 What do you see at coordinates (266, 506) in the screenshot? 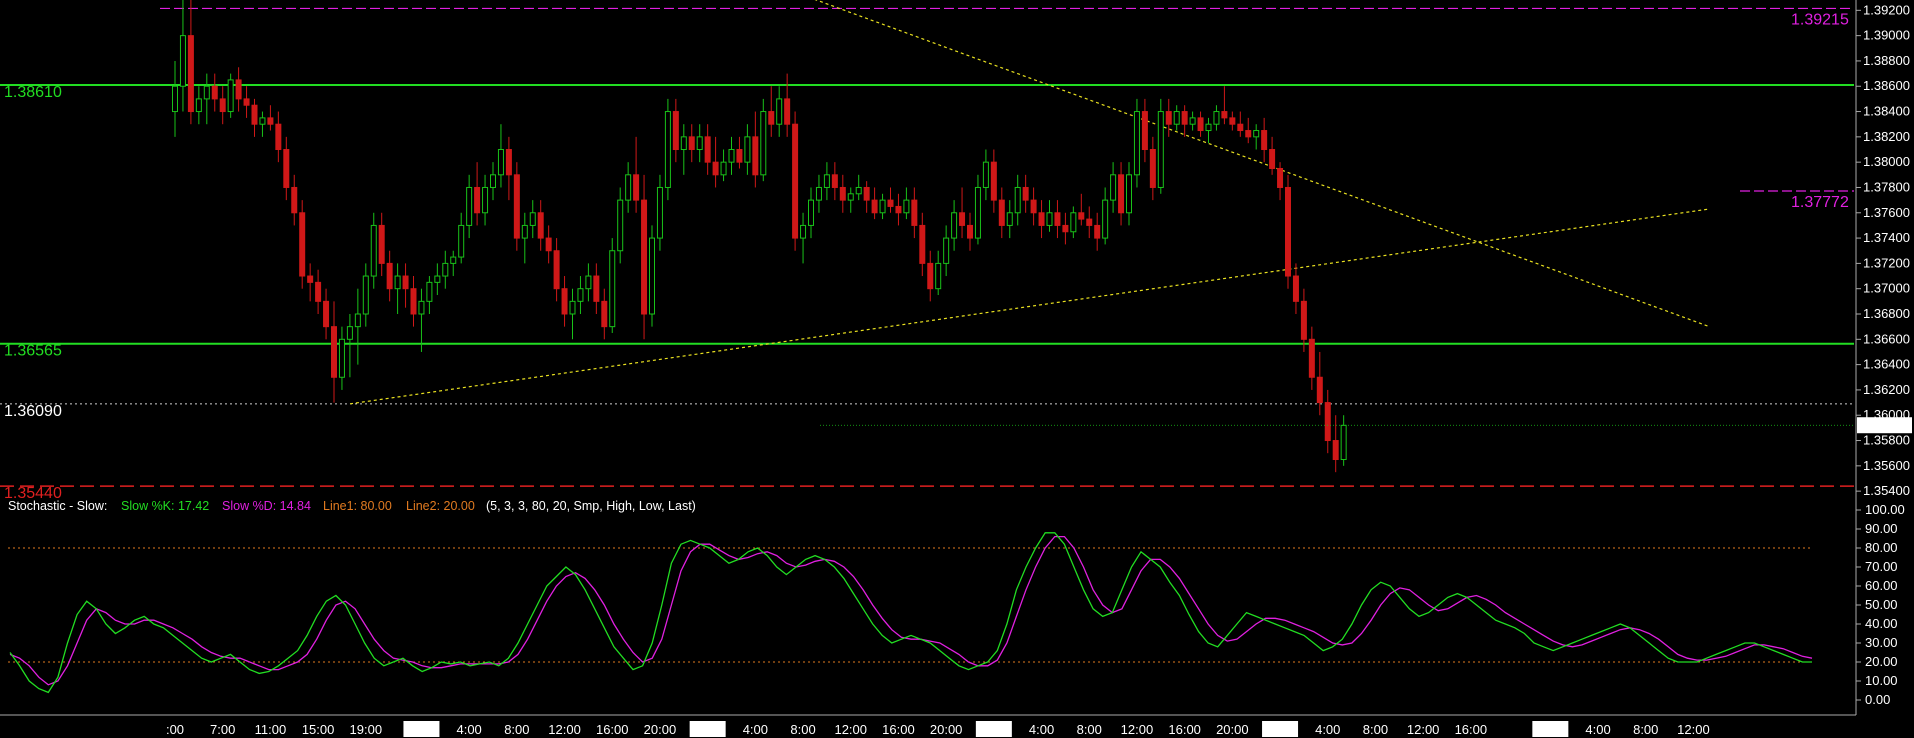
I see `stoch-legend-d: Slow %D: 14.84` at bounding box center [266, 506].